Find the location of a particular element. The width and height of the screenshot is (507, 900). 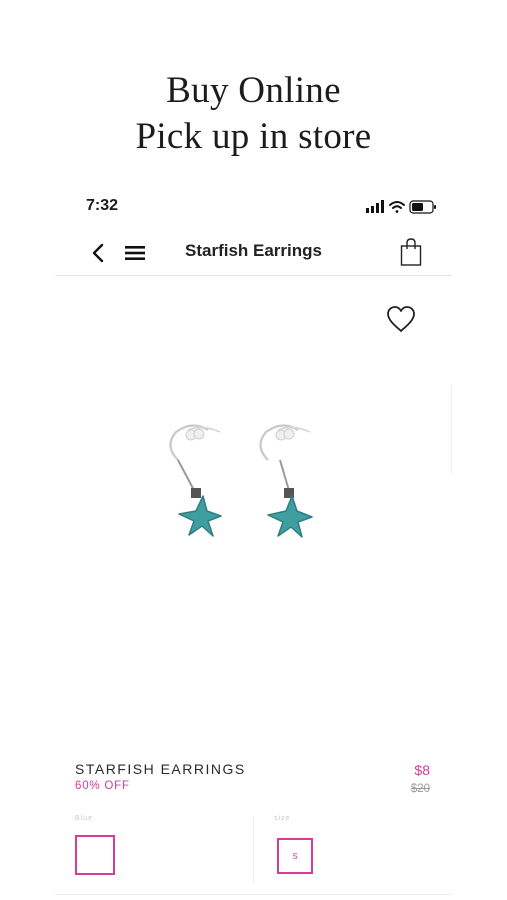

starfish-earrings-image is located at coordinates (241, 481).